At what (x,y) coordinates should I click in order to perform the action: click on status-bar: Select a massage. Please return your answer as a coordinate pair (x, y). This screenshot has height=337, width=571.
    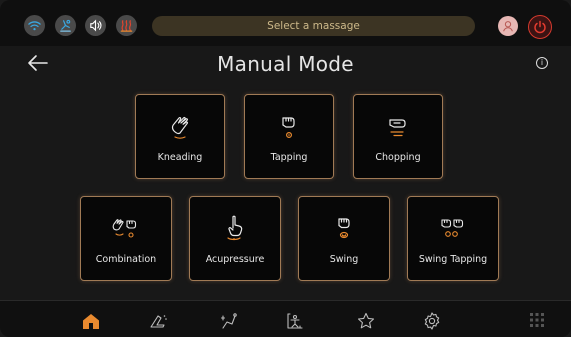
    Looking at the image, I should click on (285, 23).